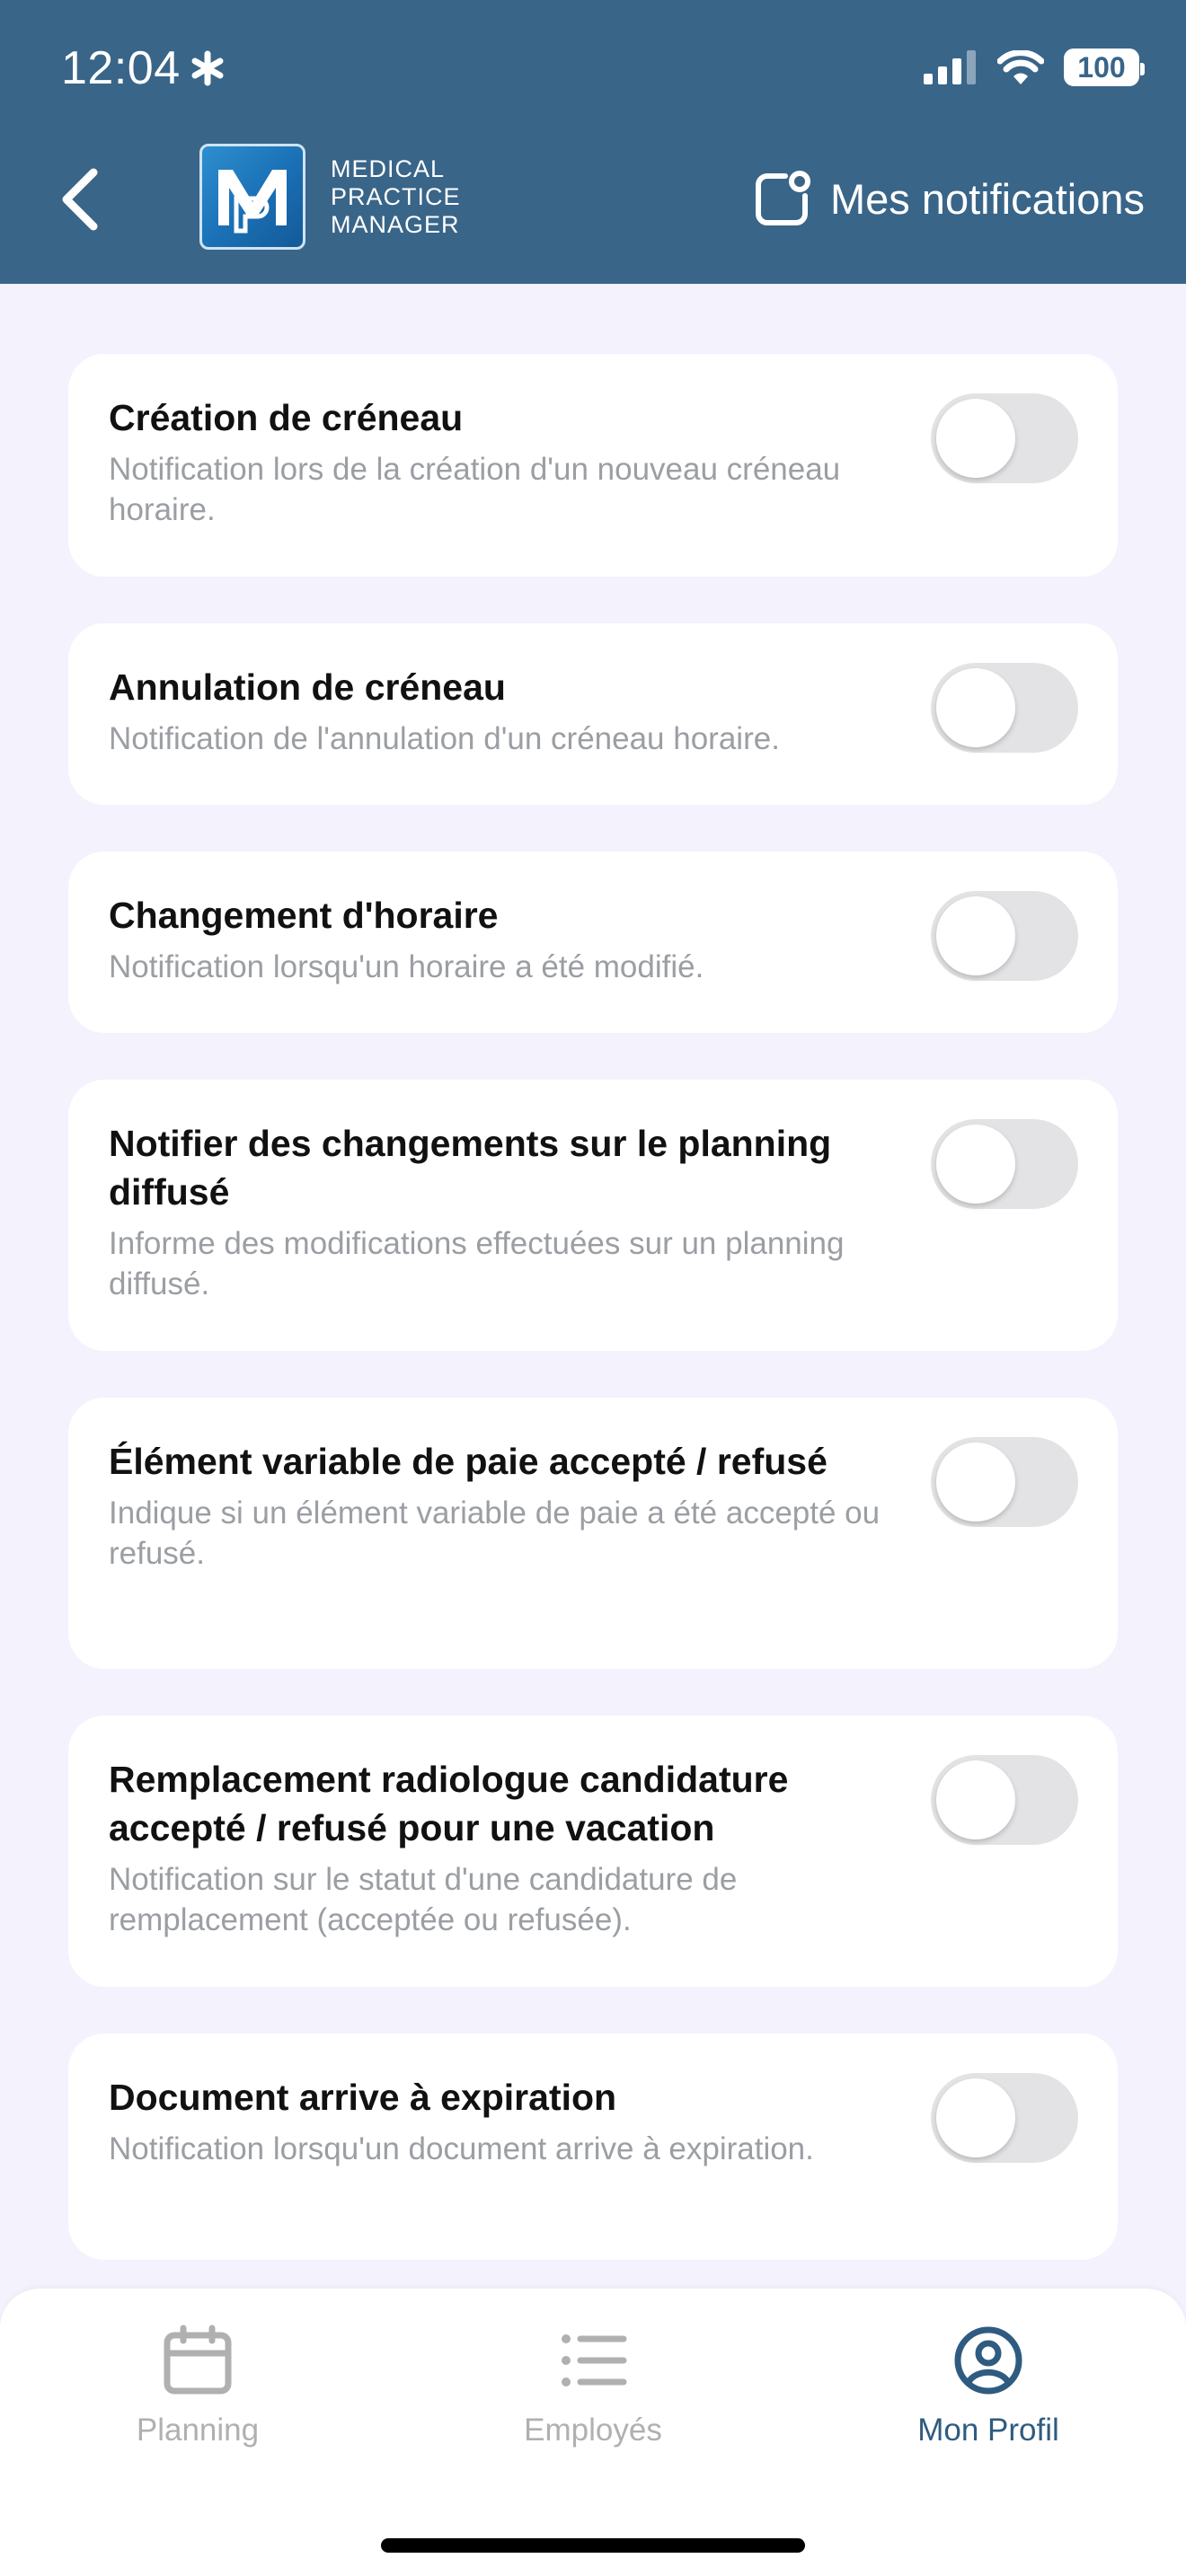  I want to click on tab-mon-profil: Mon Profil, so click(988, 2386).